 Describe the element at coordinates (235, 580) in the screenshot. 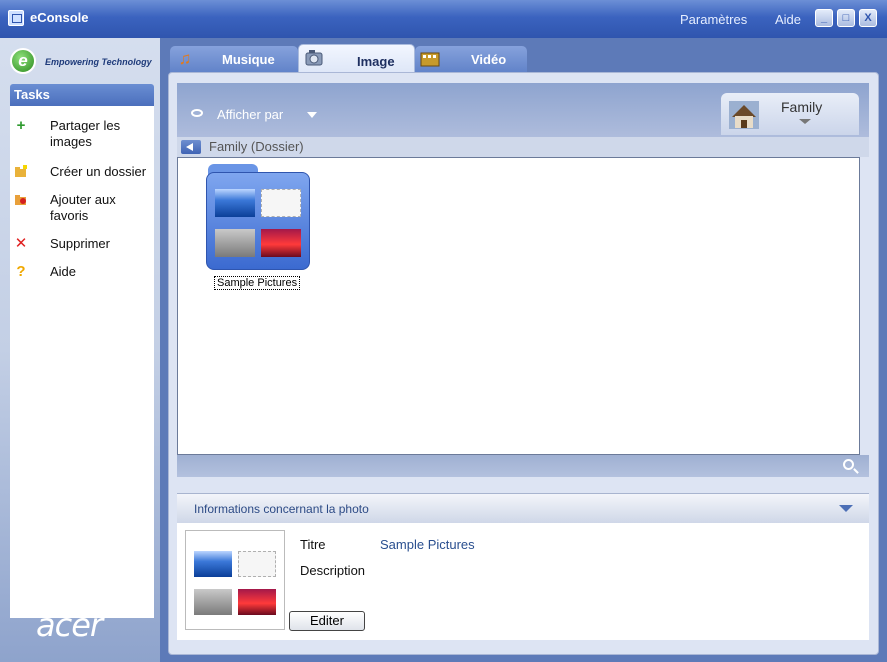

I see `photo-preview` at that location.